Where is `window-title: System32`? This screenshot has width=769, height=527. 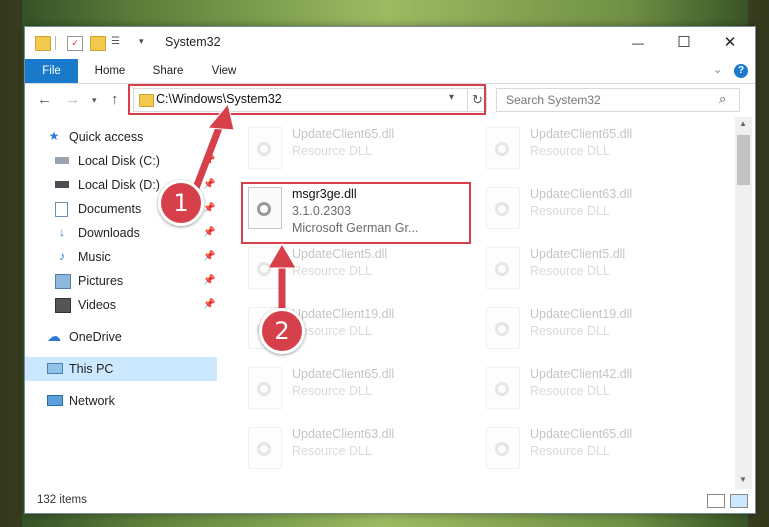
window-title: System32 is located at coordinates (193, 42).